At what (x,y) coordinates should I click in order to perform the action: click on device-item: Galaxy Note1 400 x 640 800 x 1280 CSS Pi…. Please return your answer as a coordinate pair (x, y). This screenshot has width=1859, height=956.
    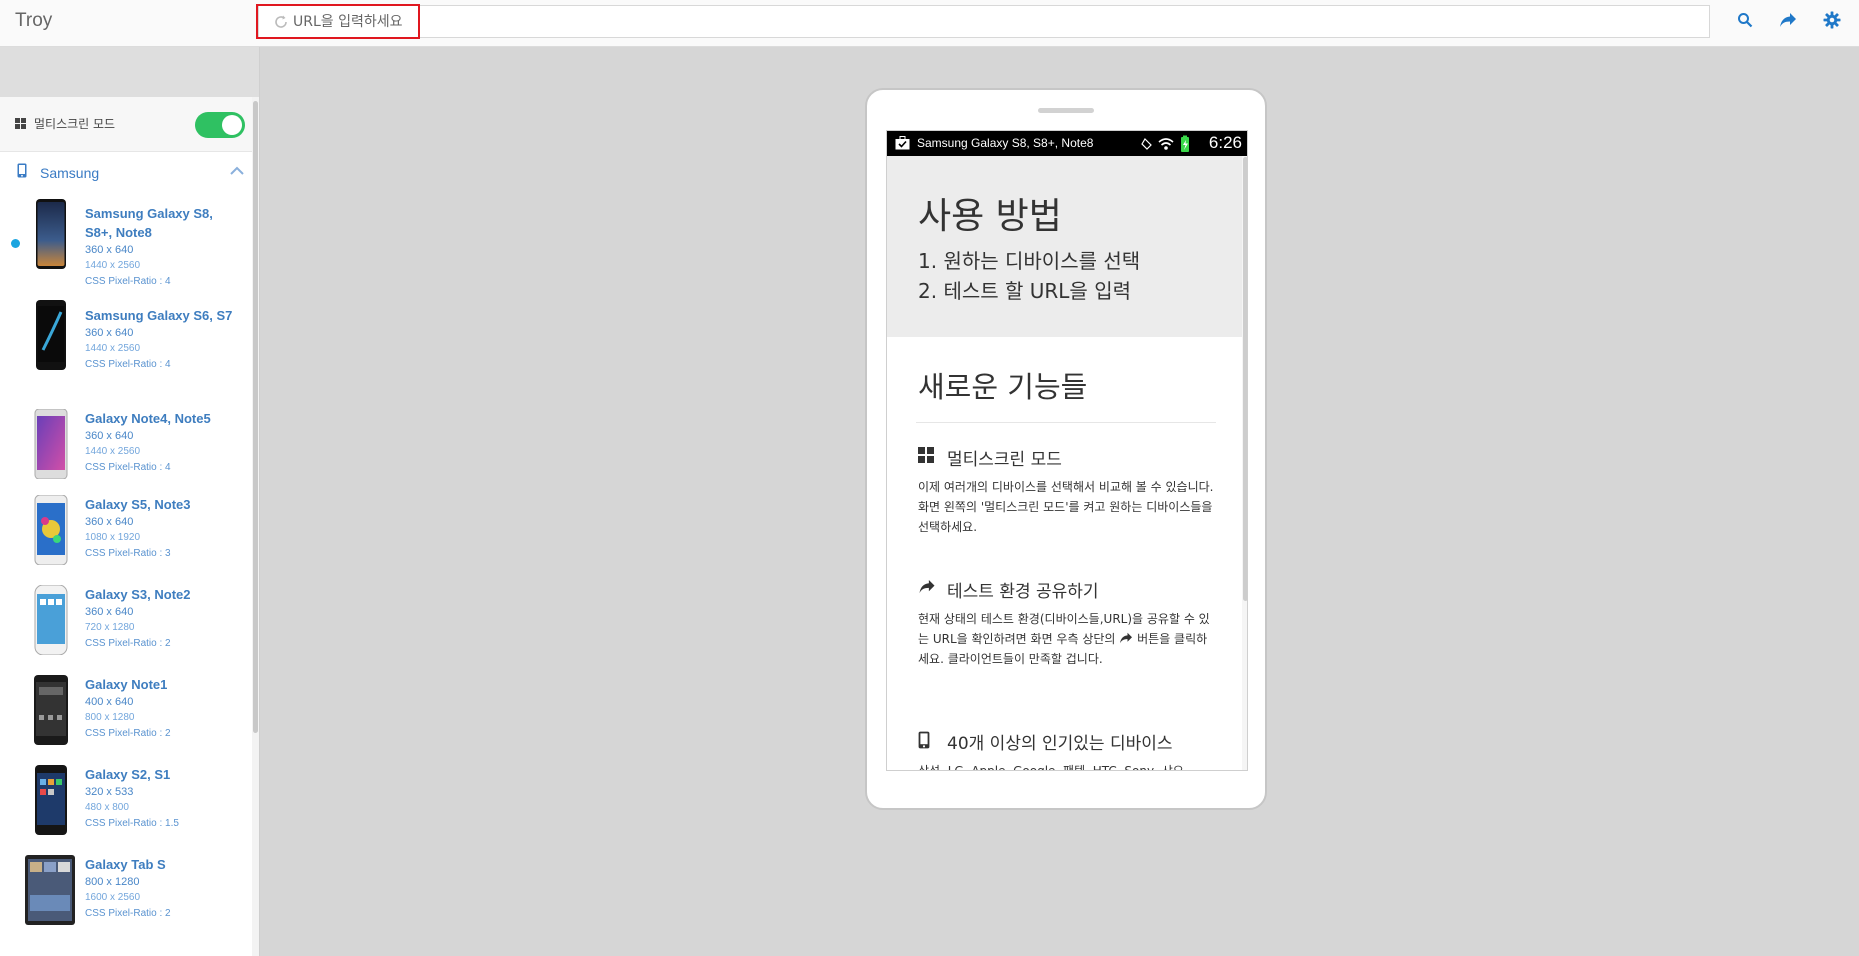
    Looking at the image, I should click on (126, 712).